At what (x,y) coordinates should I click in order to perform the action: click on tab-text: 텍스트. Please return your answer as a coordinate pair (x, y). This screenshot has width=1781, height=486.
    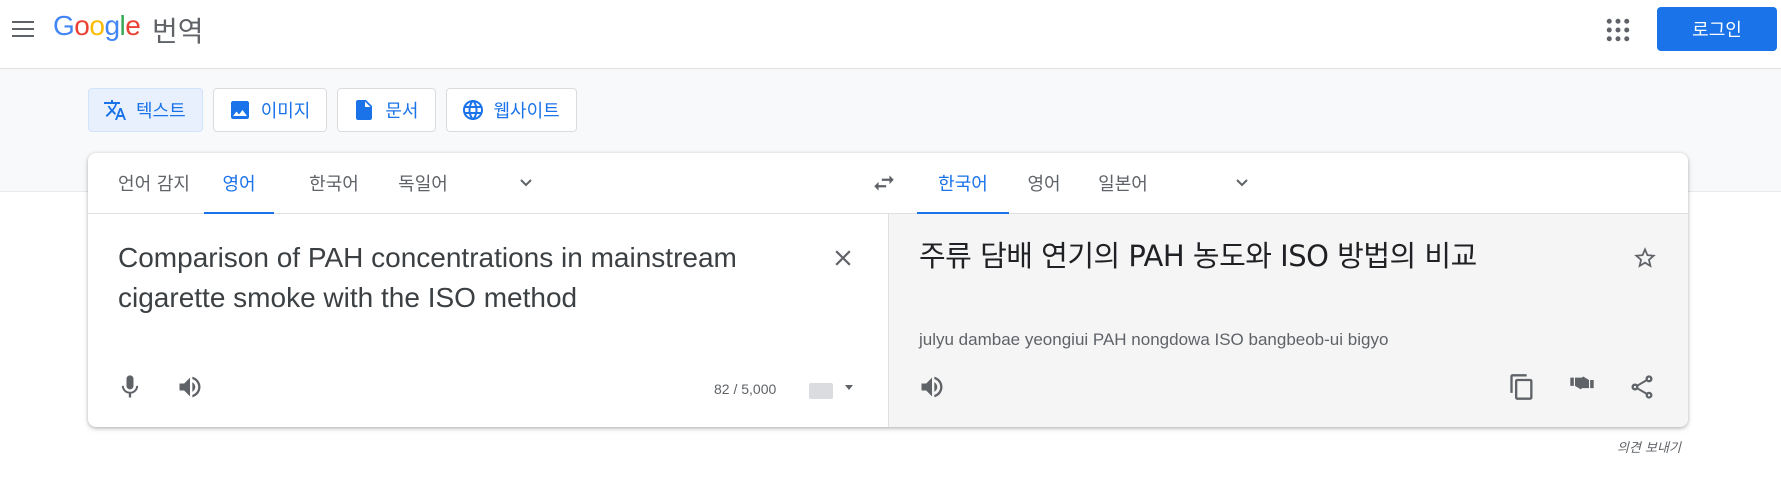
    Looking at the image, I should click on (145, 110).